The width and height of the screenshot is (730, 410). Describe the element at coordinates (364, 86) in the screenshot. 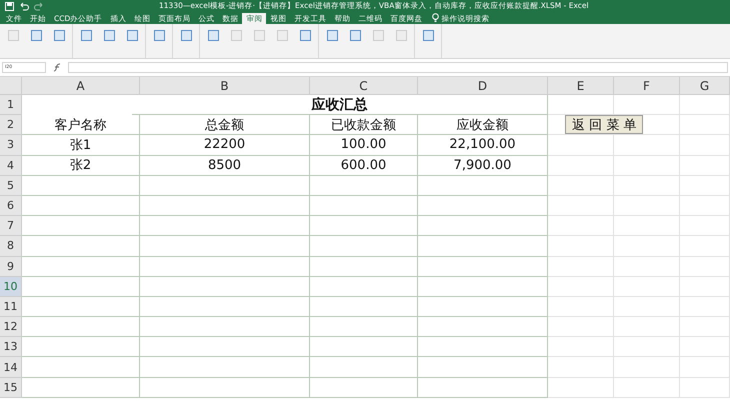

I see `column-header: C` at that location.